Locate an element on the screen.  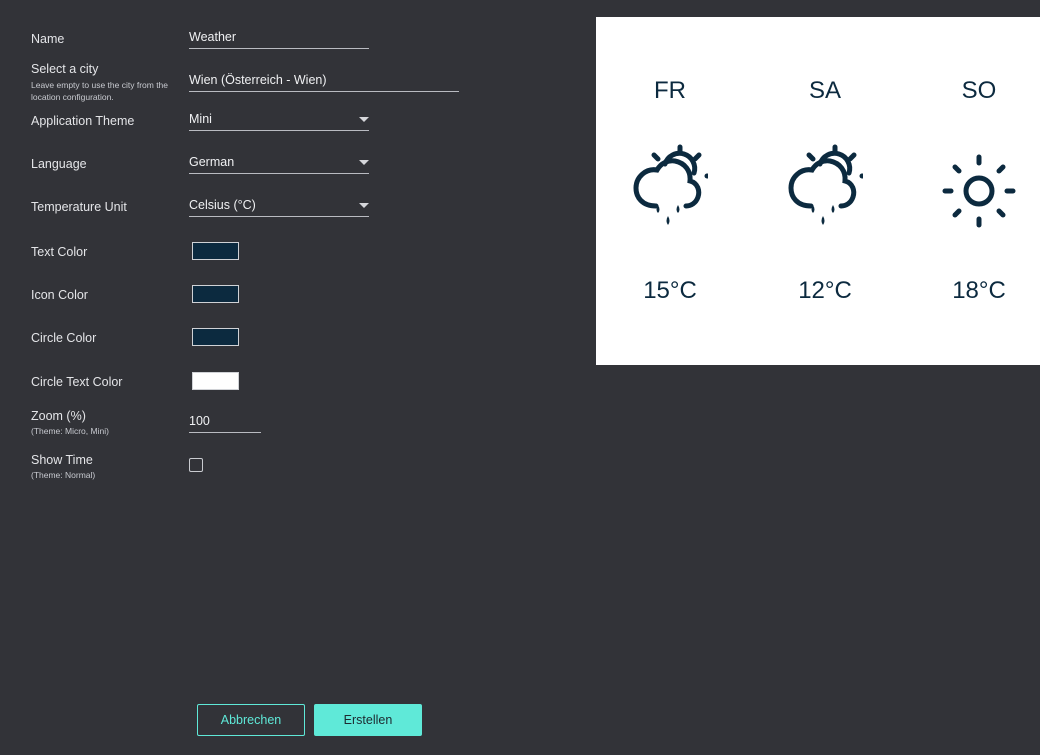
zoom-input-underline is located at coordinates (225, 432).